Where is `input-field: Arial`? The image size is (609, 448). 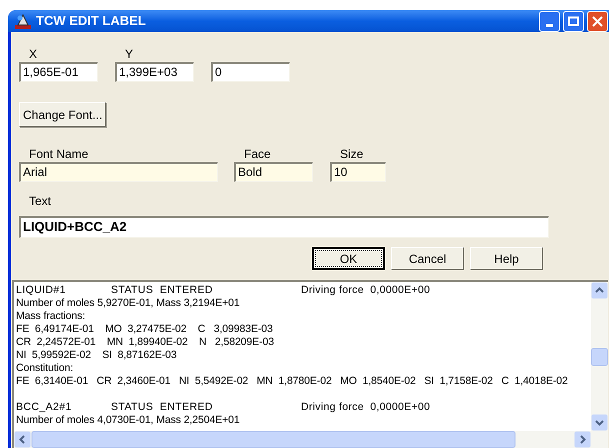
input-field: Arial is located at coordinates (118, 172).